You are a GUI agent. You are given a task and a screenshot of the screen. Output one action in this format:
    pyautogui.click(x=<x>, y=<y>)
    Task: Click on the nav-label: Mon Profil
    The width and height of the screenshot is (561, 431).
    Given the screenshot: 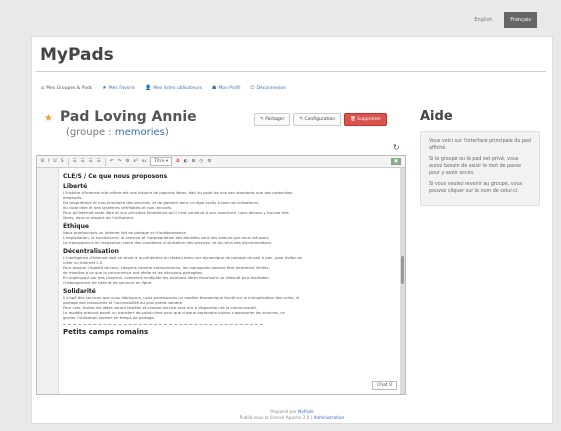 What is the action you would take?
    pyautogui.click(x=229, y=88)
    